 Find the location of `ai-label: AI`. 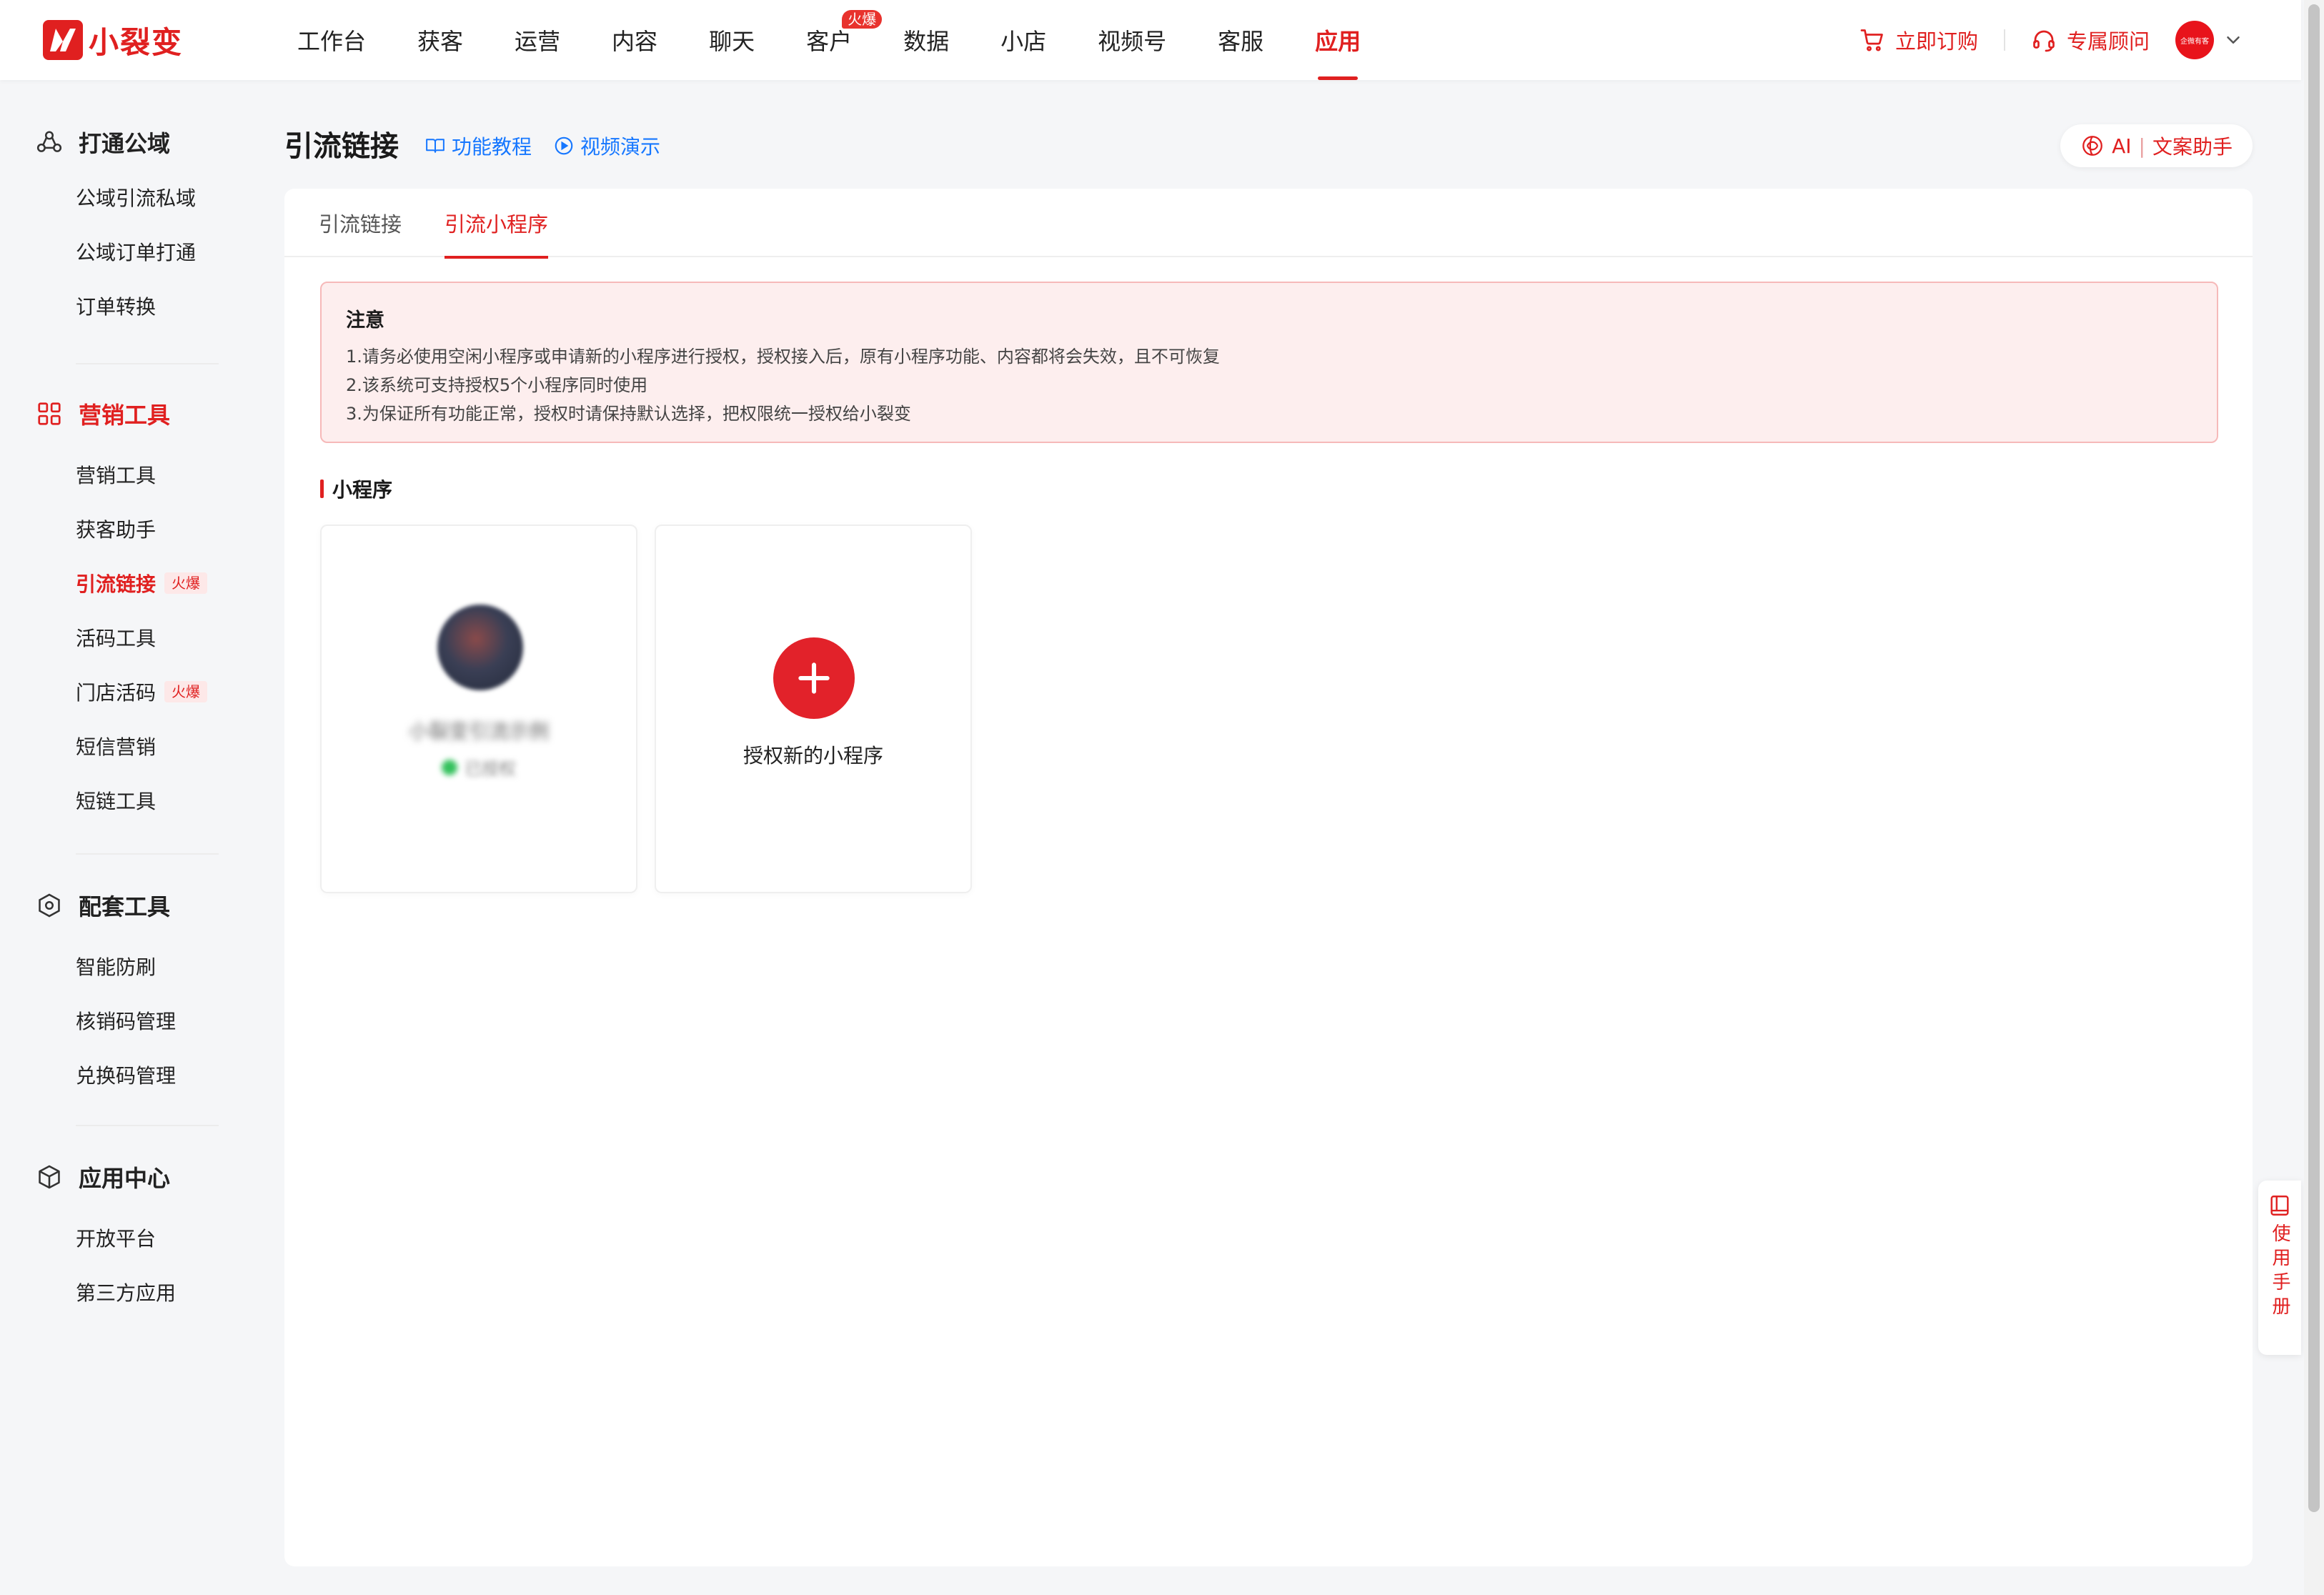

ai-label: AI is located at coordinates (2122, 146).